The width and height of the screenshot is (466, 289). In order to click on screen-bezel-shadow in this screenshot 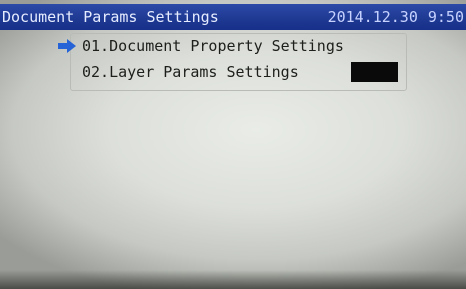, I will do `click(233, 279)`.